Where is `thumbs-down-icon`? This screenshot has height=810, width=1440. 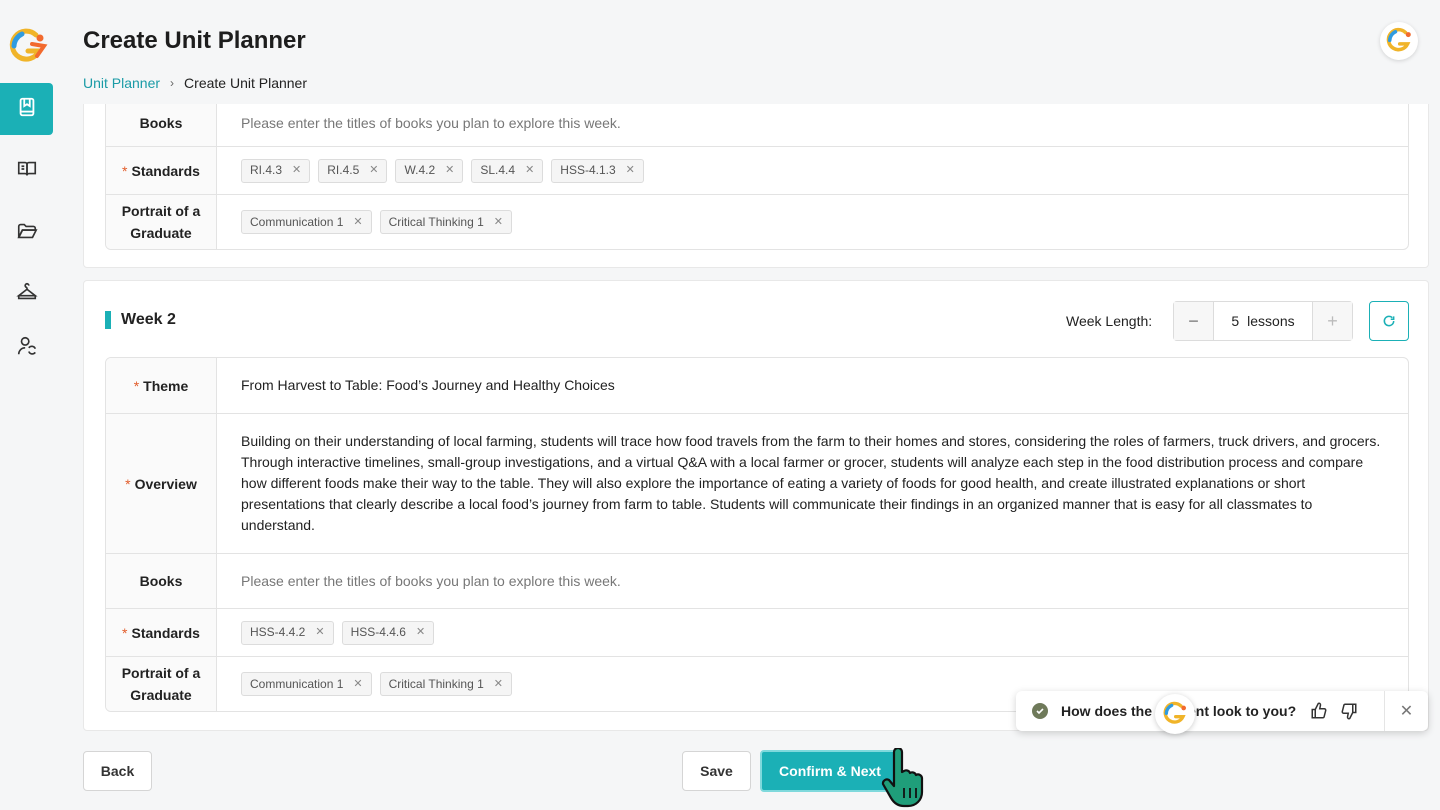
thumbs-down-icon is located at coordinates (1349, 711).